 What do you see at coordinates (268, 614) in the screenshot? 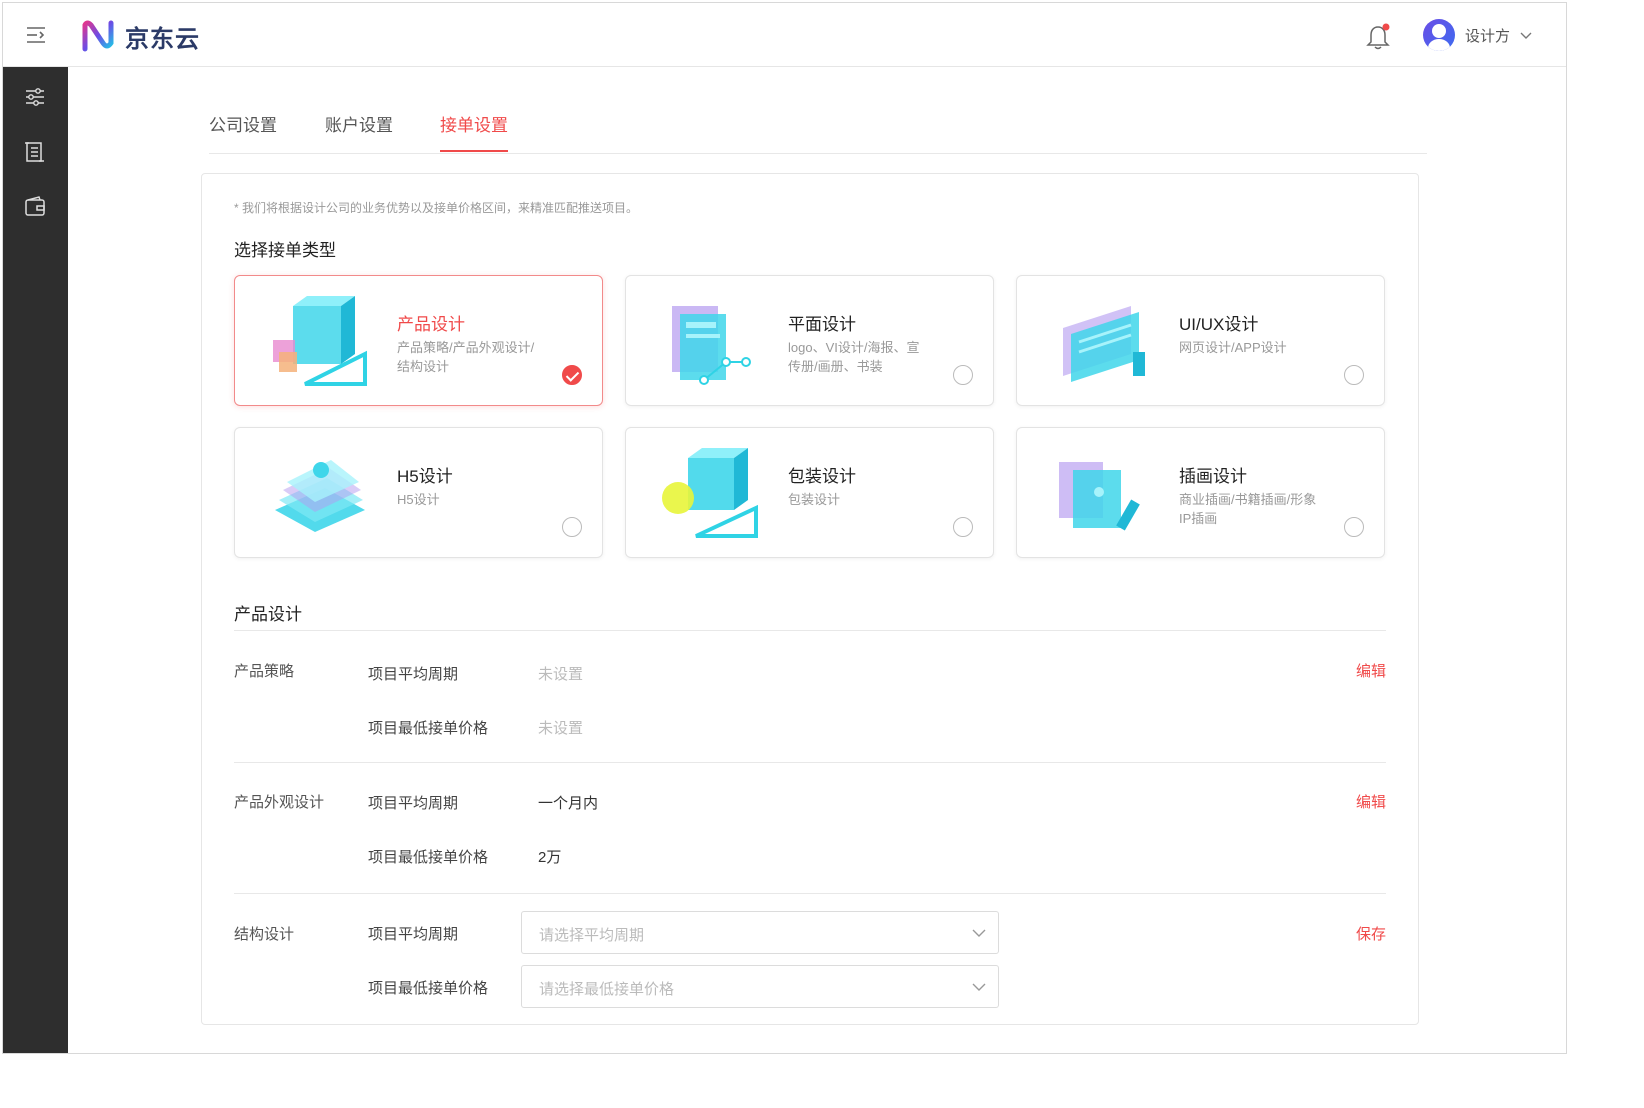
I see `detail-title: 产品设计` at bounding box center [268, 614].